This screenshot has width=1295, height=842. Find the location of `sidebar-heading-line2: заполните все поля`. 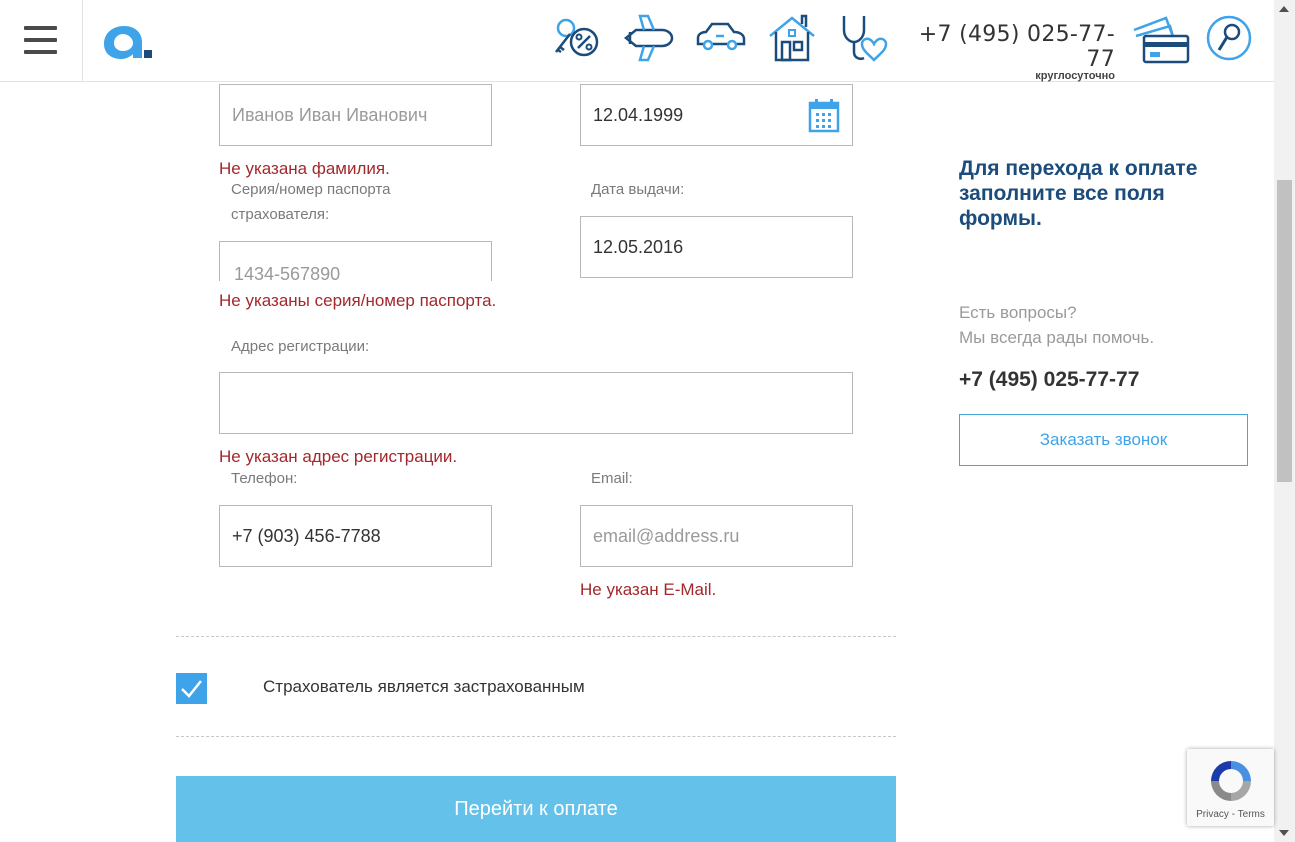

sidebar-heading-line2: заполните все поля is located at coordinates (1062, 193).